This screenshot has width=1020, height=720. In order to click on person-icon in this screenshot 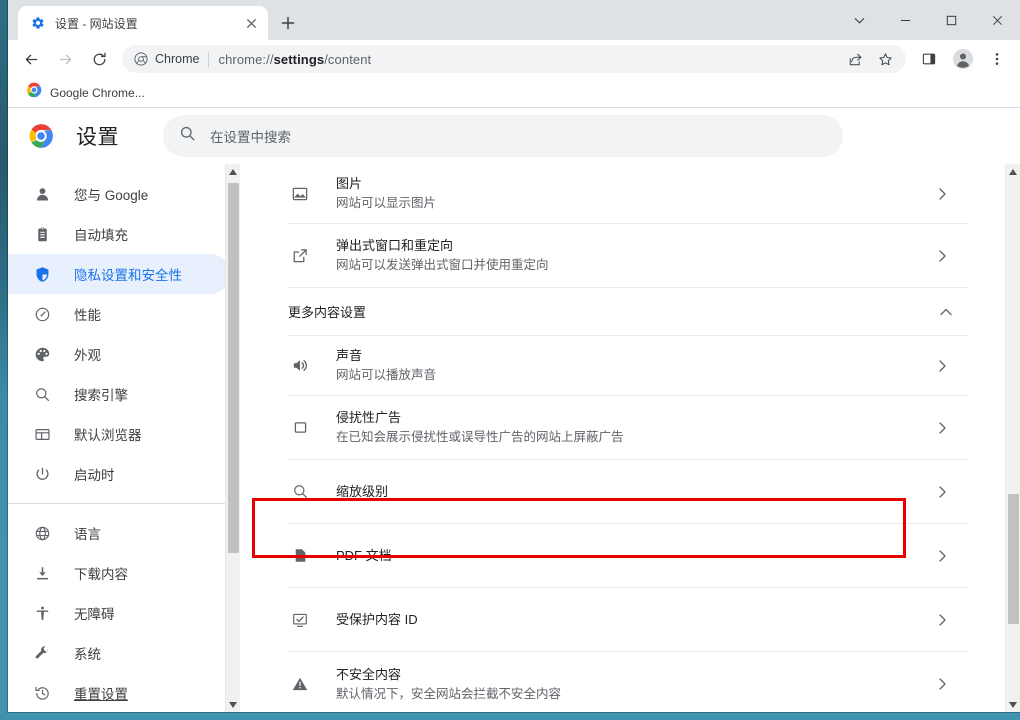, I will do `click(42, 194)`.